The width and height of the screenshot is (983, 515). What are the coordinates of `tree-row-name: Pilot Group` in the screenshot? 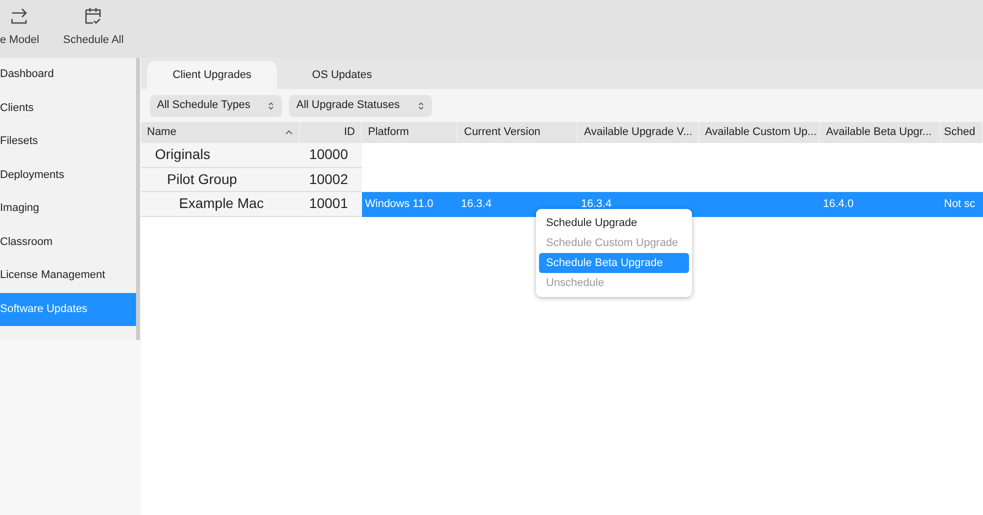 It's located at (220, 180).